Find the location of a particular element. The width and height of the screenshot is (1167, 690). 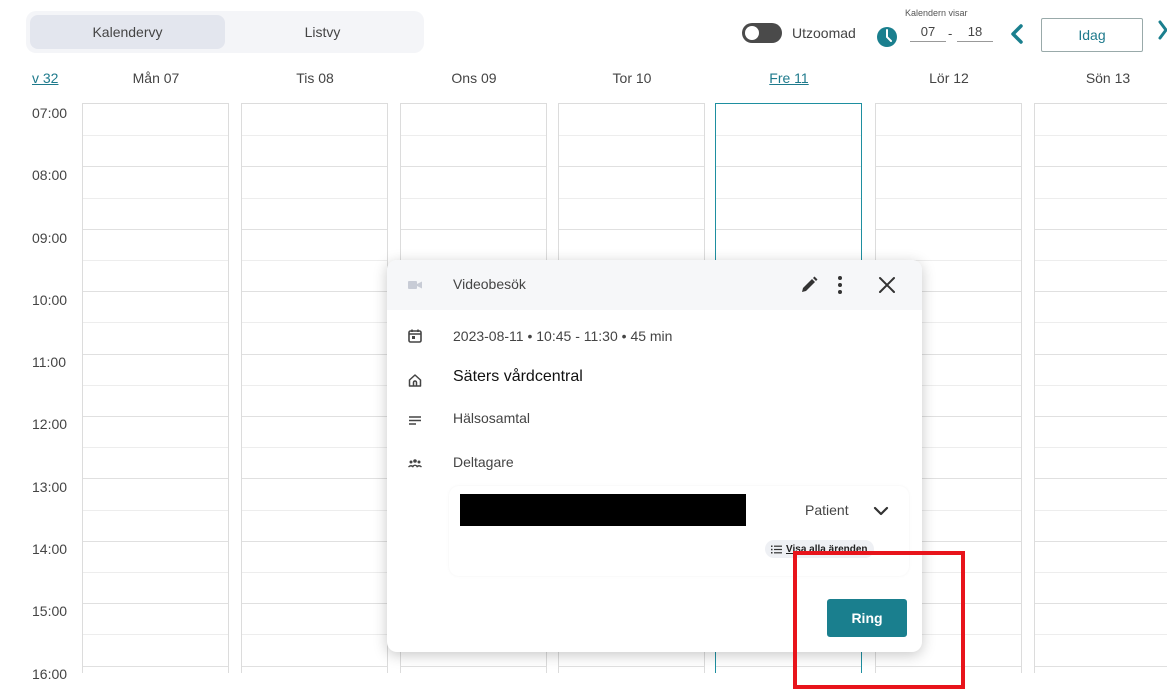

day-header-fri: Fre 11 is located at coordinates (789, 78).